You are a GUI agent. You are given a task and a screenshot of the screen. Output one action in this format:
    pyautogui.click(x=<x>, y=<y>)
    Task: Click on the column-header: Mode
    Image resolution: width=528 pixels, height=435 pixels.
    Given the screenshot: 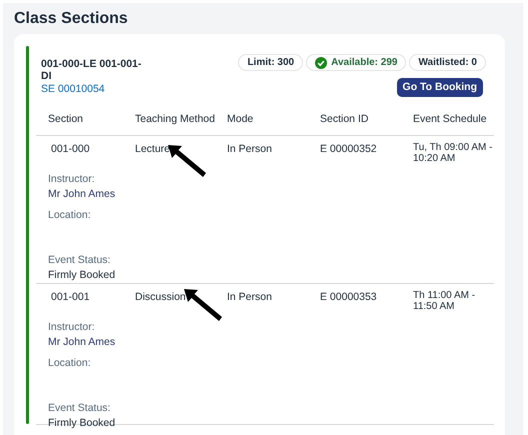 What is the action you would take?
    pyautogui.click(x=240, y=119)
    